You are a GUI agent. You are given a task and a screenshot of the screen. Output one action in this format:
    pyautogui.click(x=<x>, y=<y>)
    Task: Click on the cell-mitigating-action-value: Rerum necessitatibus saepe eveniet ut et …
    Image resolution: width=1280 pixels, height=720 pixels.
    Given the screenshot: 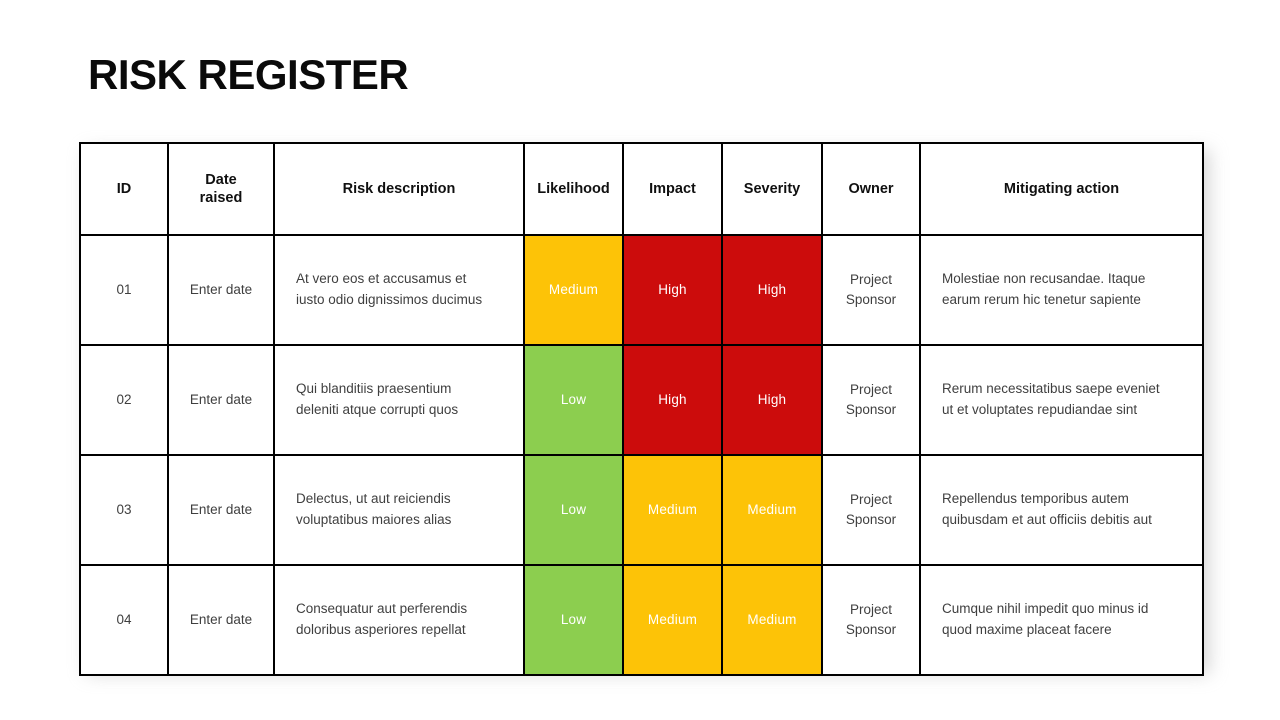 What is the action you would take?
    pyautogui.click(x=1061, y=400)
    